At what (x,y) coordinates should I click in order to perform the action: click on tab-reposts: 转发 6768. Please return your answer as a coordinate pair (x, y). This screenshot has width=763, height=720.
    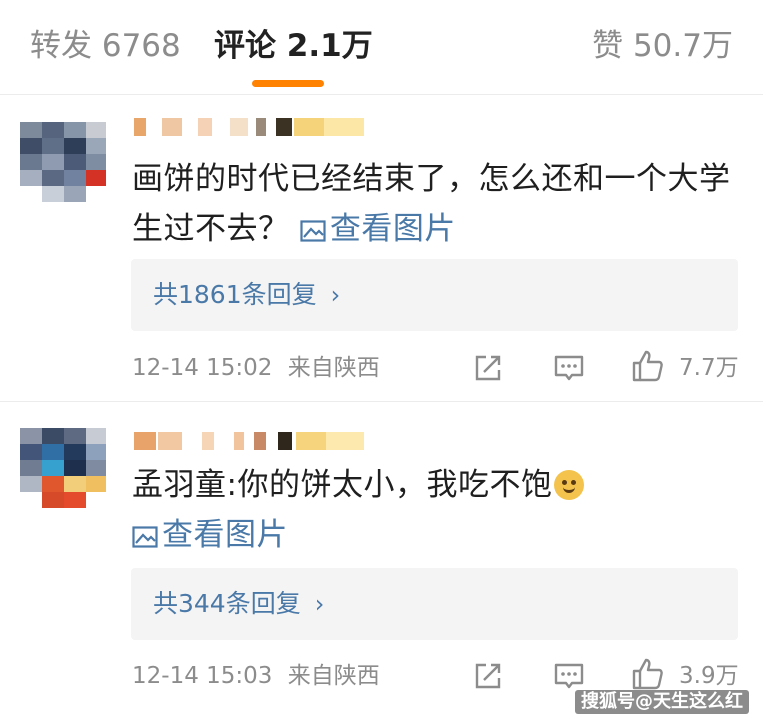
    Looking at the image, I should click on (105, 46).